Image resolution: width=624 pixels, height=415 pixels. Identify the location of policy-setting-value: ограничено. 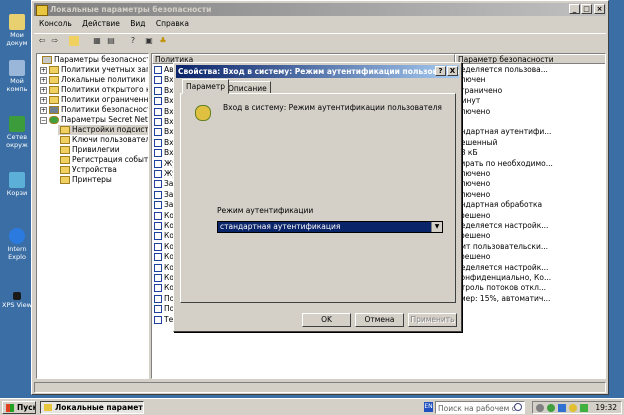
(479, 91).